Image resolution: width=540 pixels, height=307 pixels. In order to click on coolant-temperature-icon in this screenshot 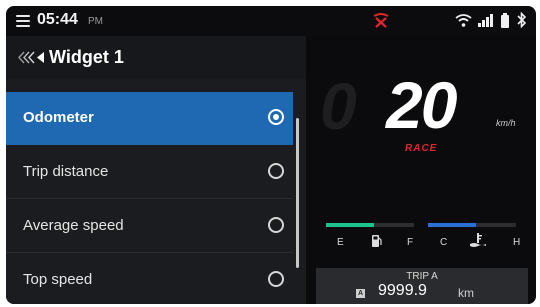, I will do `click(478, 240)`.